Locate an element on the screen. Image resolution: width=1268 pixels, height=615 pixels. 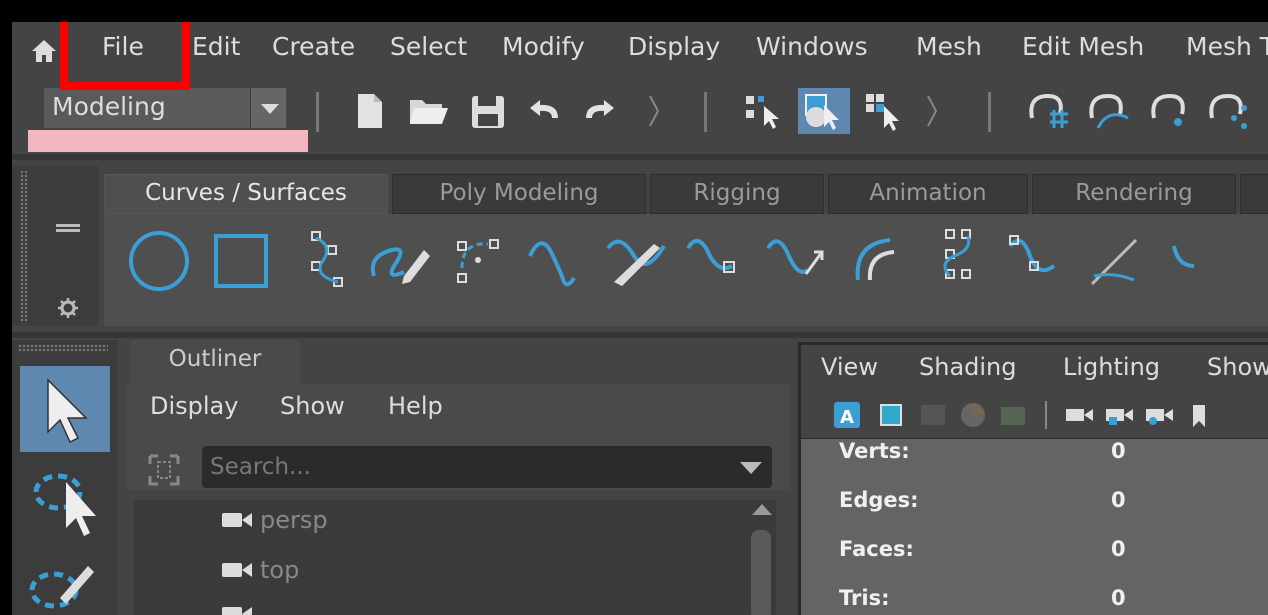
color-wheel-icon is located at coordinates (973, 415).